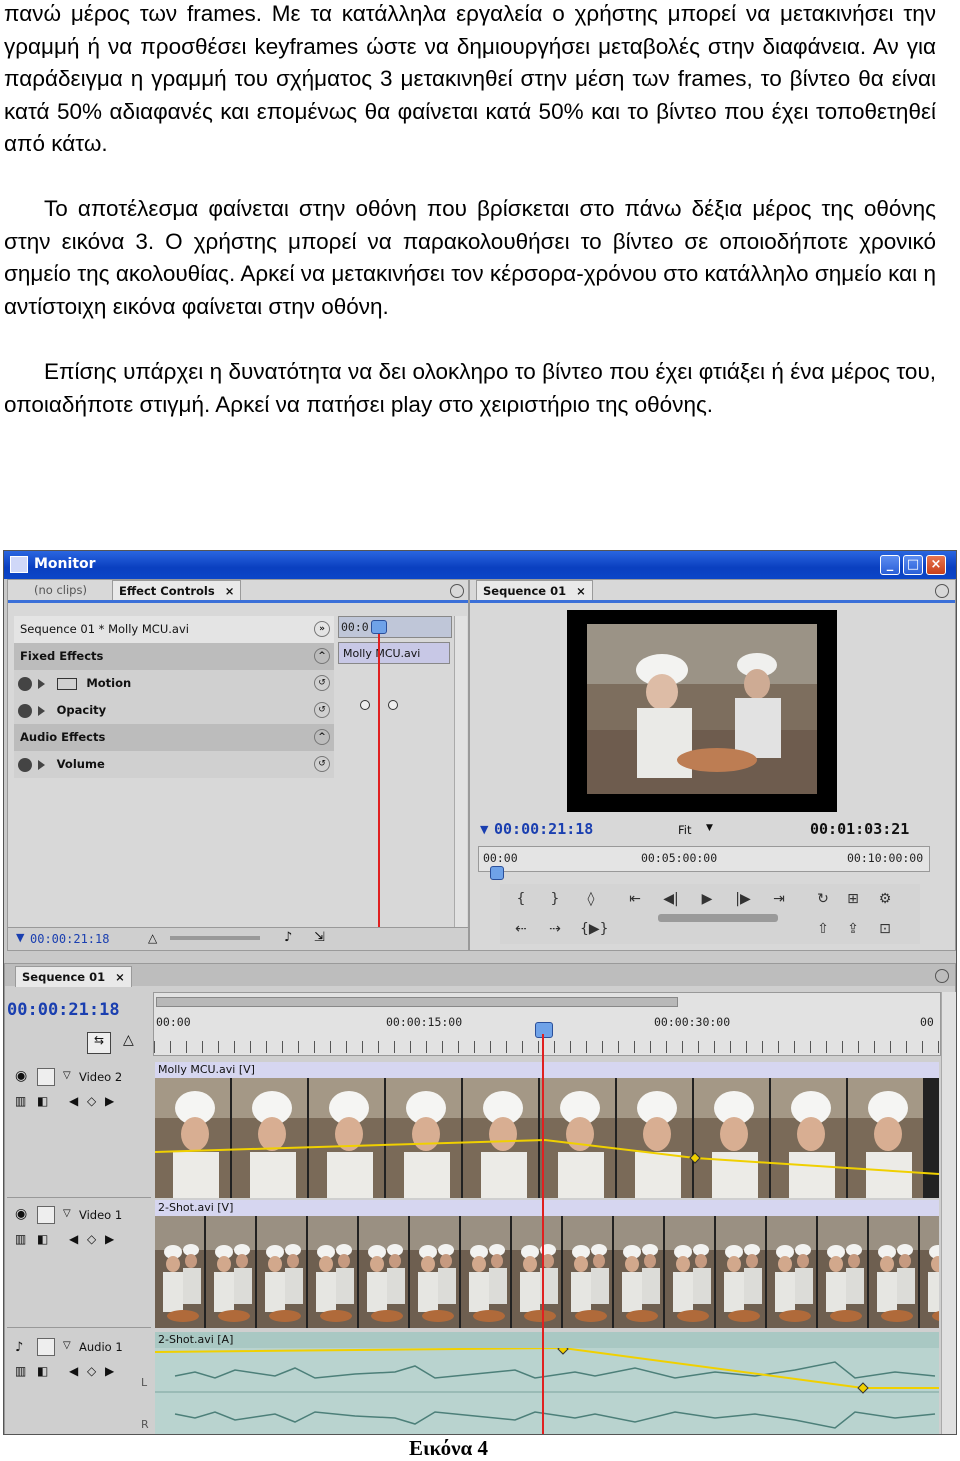  What do you see at coordinates (853, 929) in the screenshot?
I see `extract-icon: ⇪` at bounding box center [853, 929].